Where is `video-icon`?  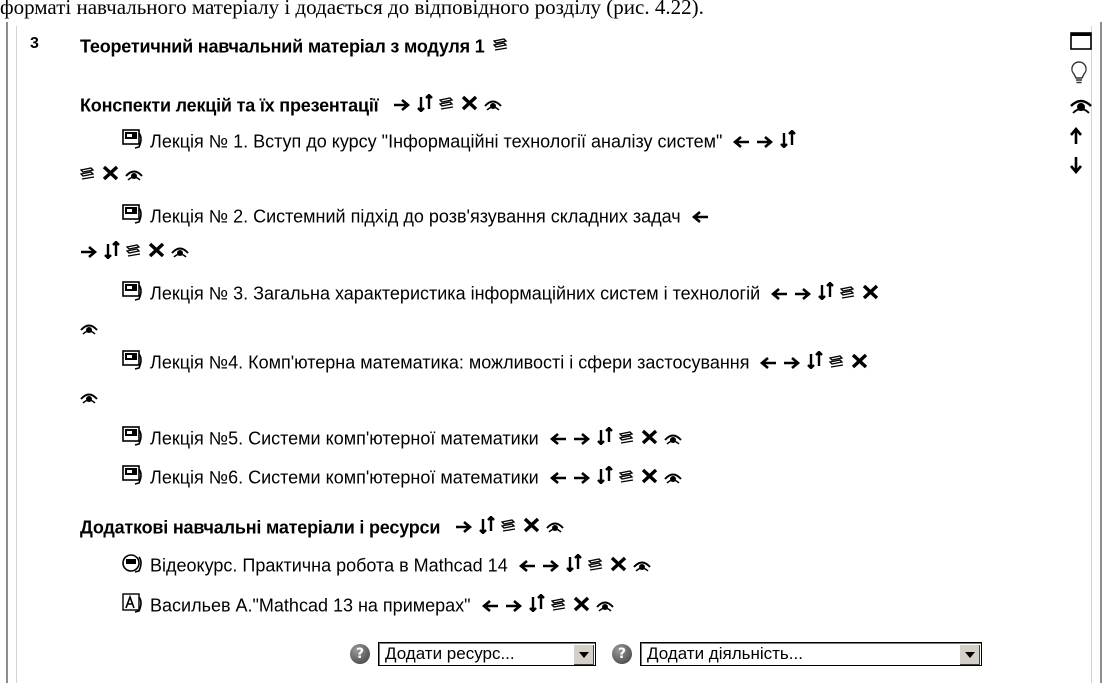
video-icon is located at coordinates (133, 565).